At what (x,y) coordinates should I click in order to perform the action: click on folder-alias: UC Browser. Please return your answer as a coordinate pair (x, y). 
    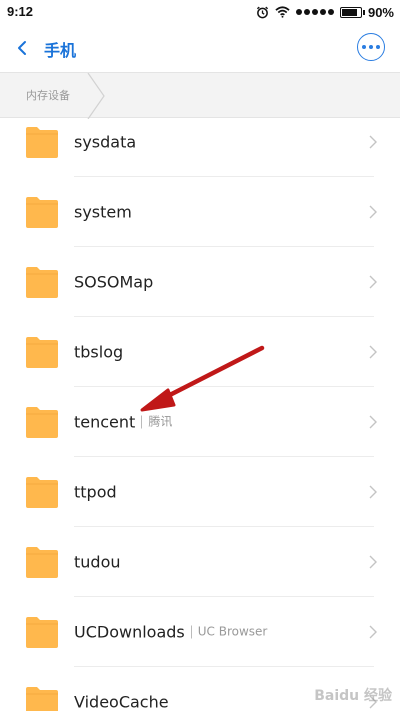
    Looking at the image, I should click on (228, 632).